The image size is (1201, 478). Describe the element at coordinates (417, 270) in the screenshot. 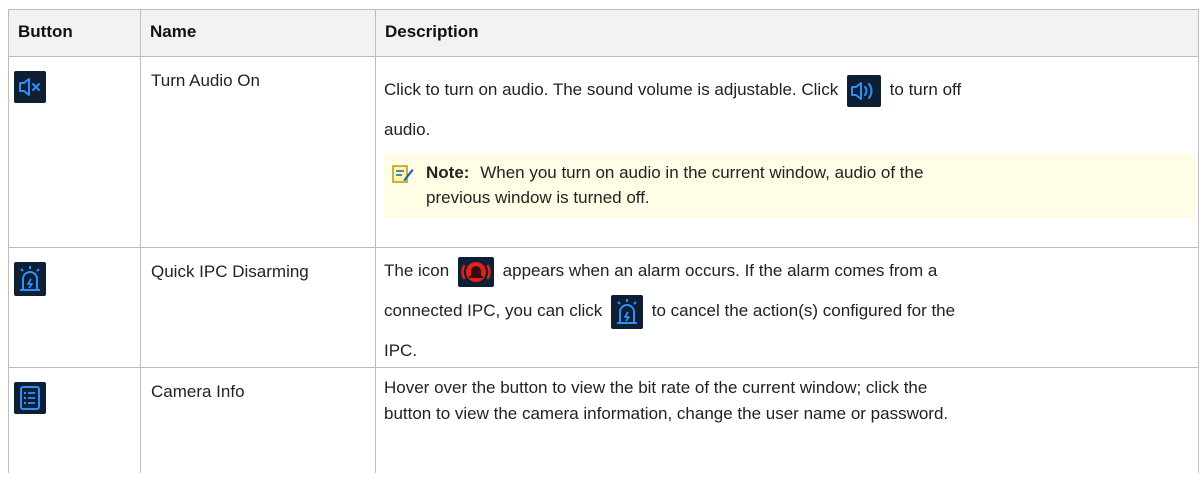

I see `description-part: The icon` at that location.